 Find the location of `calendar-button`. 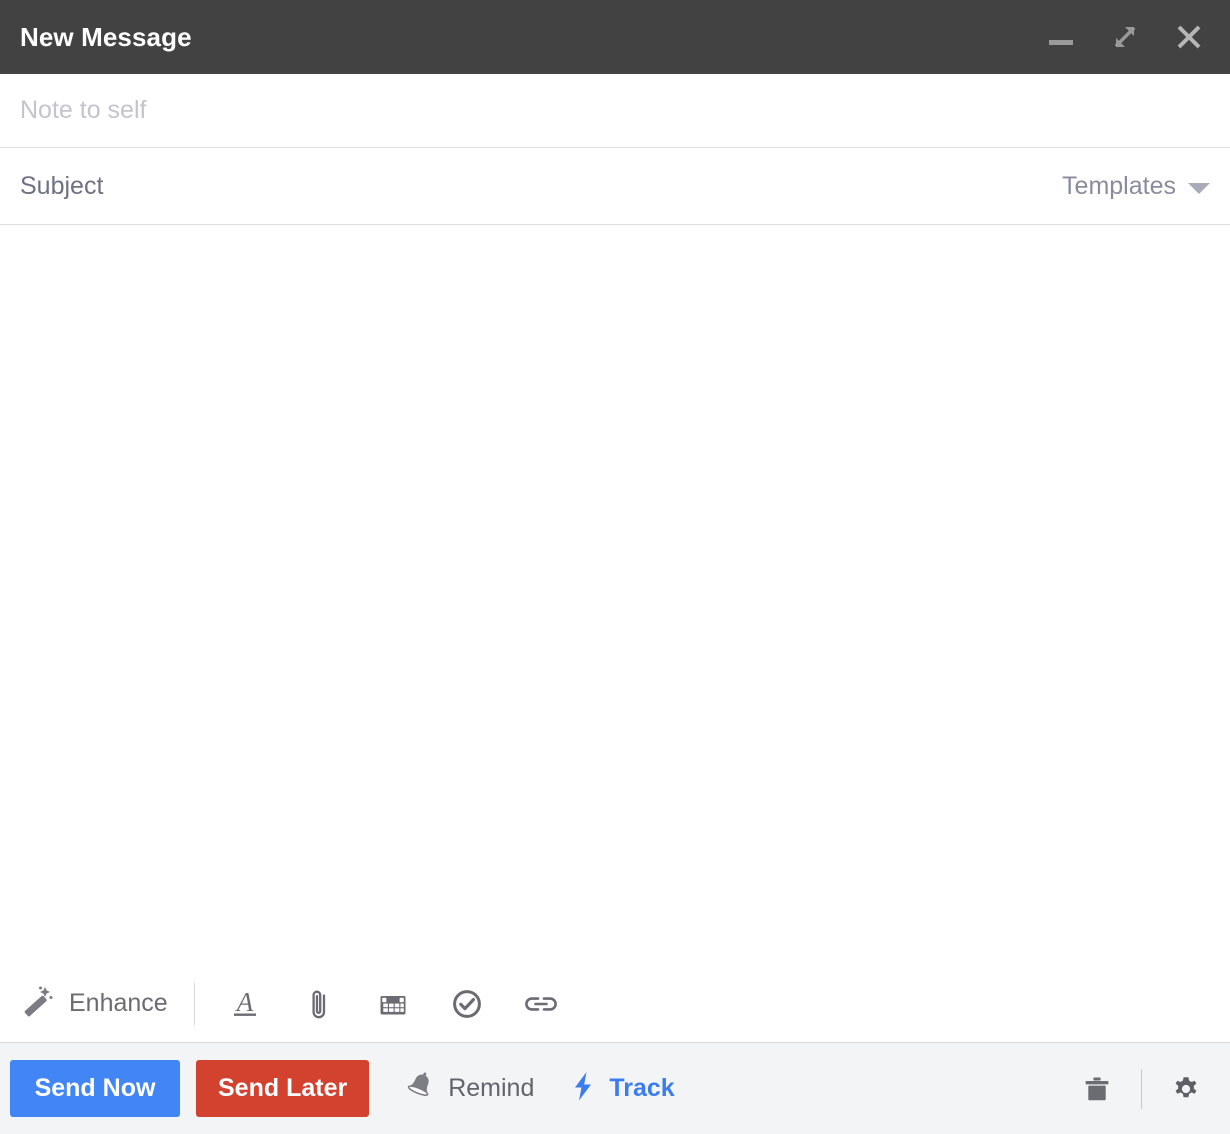

calendar-button is located at coordinates (393, 1004).